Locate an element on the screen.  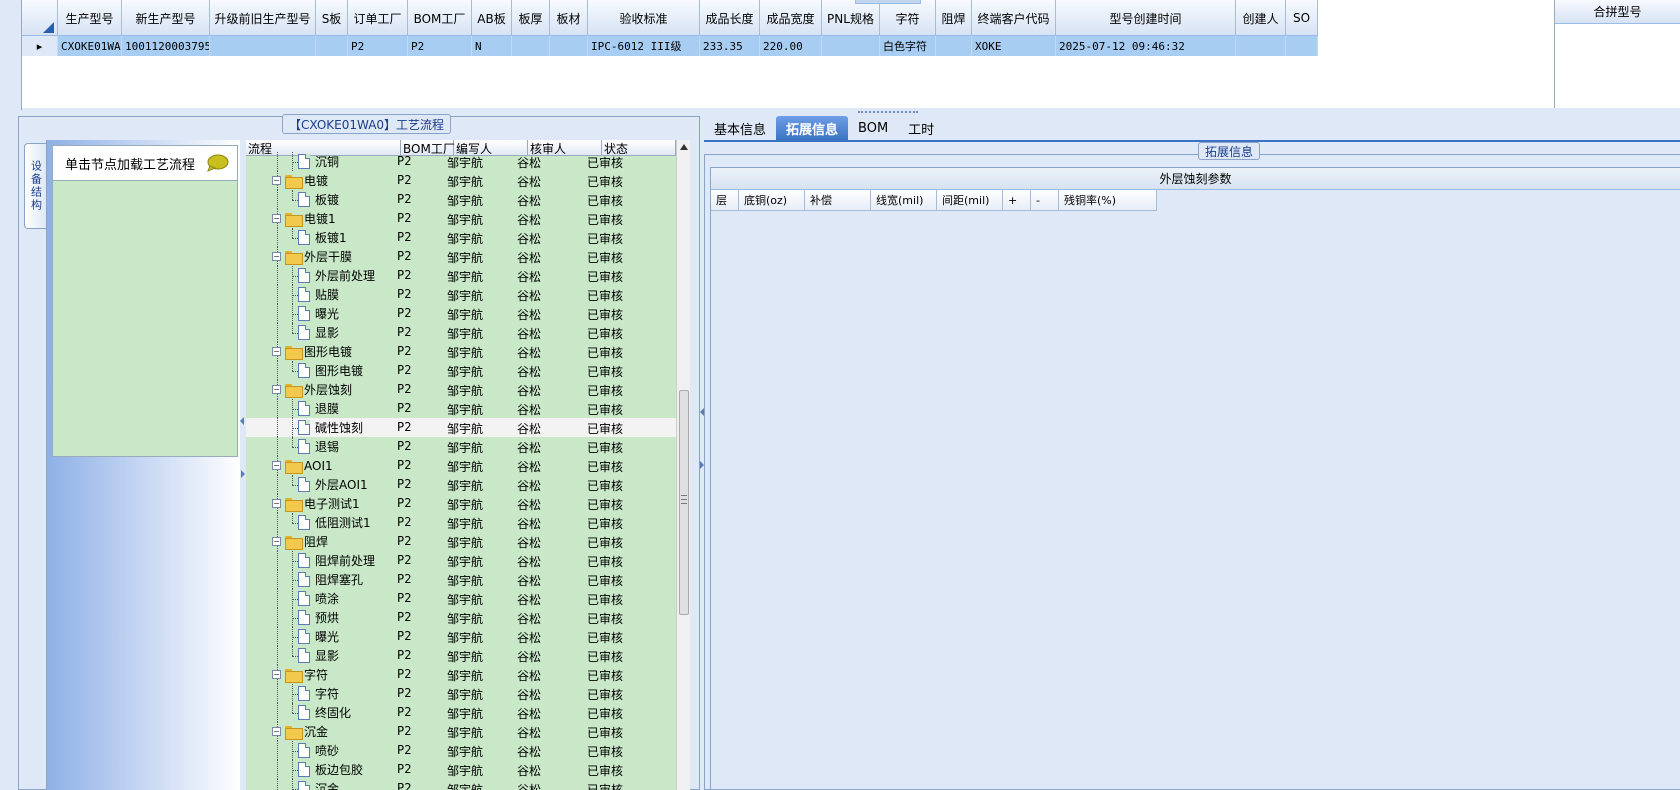
param-col-header: 线宽(mil) is located at coordinates (904, 200).